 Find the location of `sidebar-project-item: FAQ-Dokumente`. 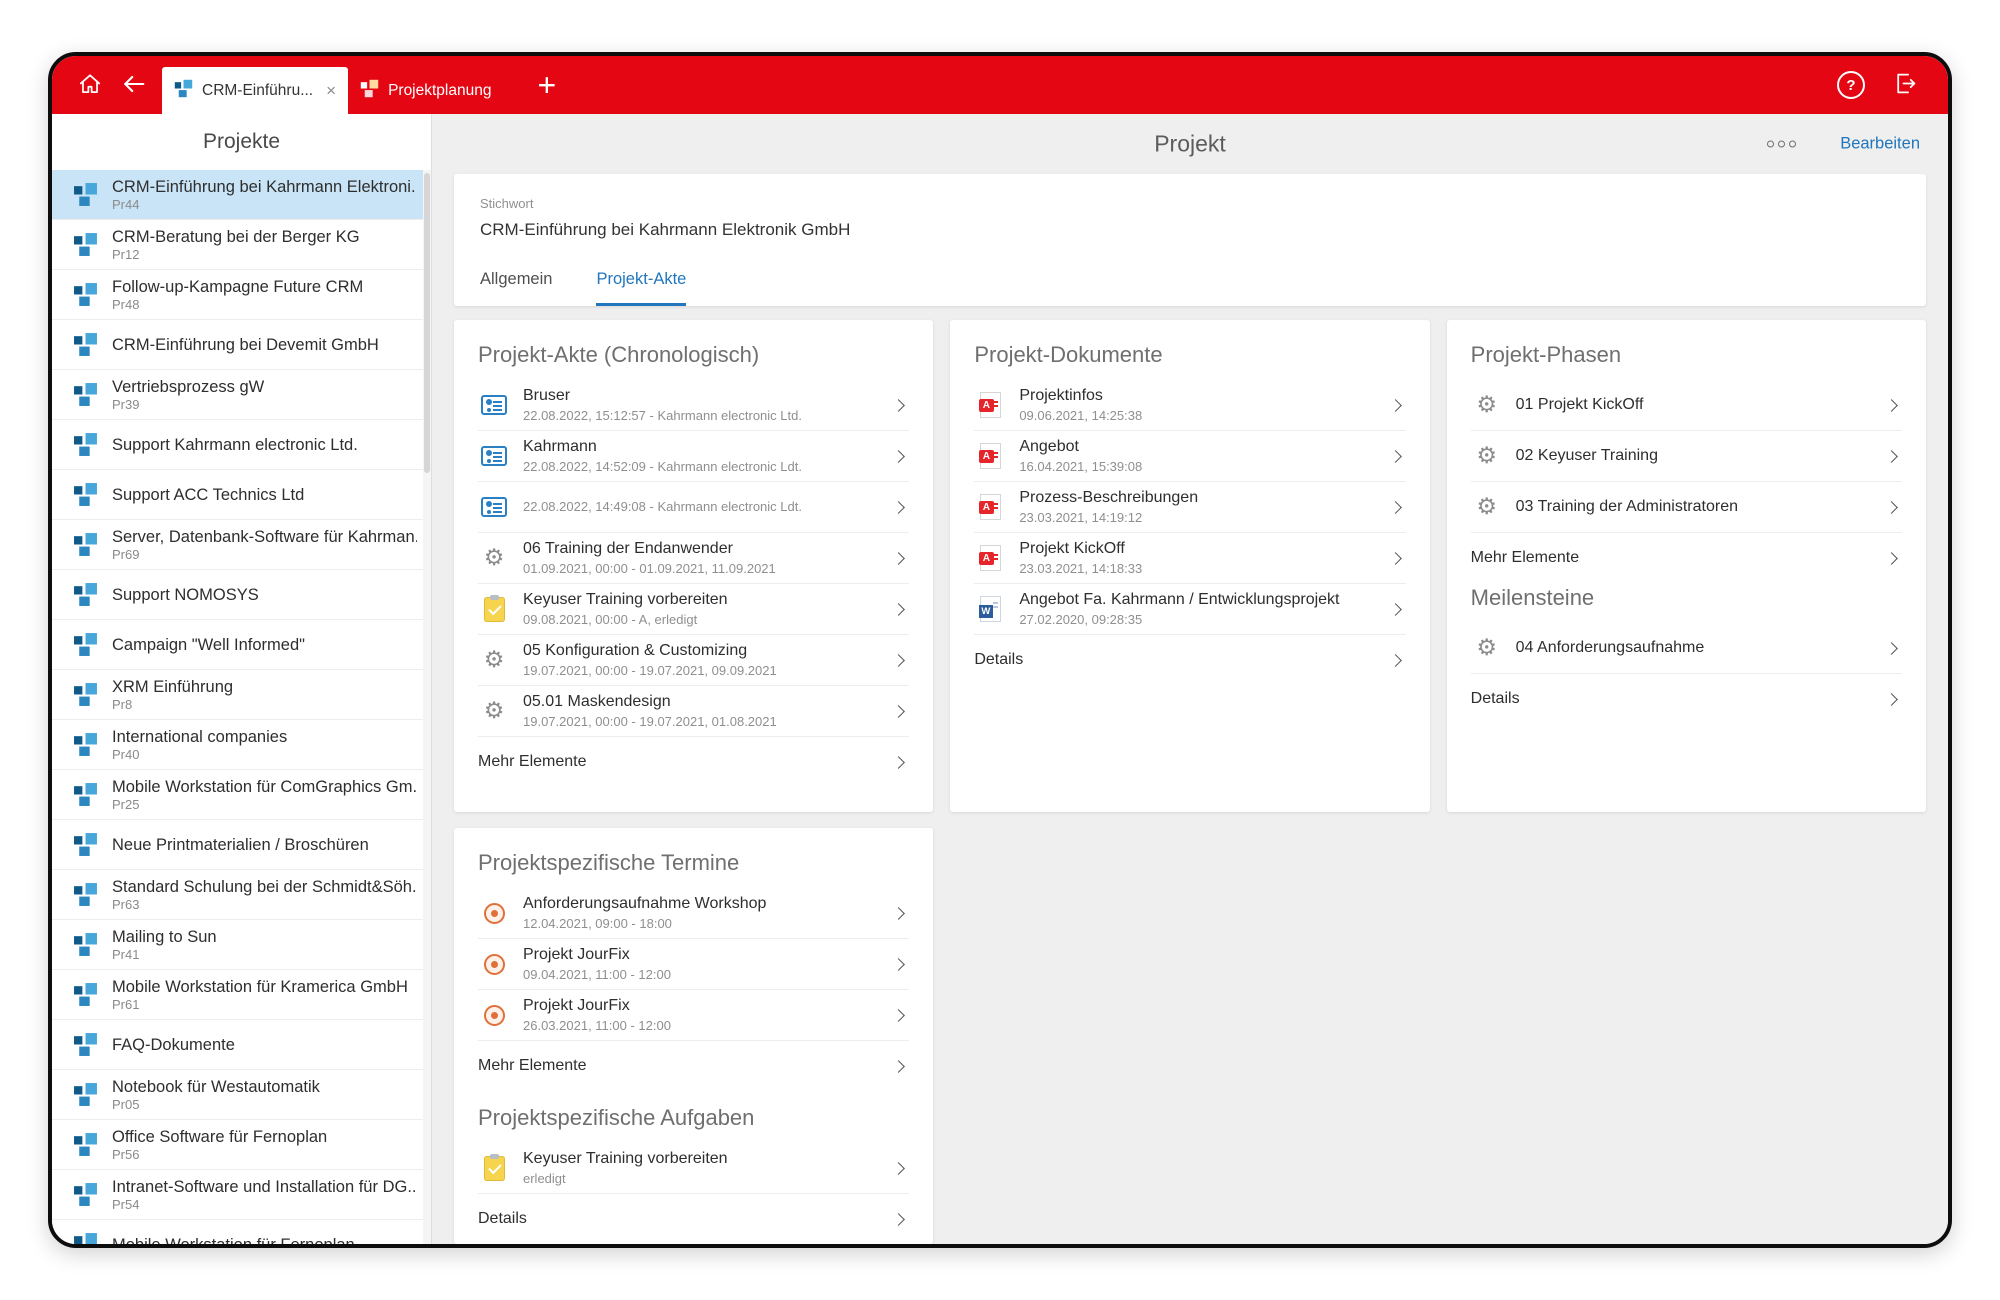

sidebar-project-item: FAQ-Dokumente is located at coordinates (241, 1045).